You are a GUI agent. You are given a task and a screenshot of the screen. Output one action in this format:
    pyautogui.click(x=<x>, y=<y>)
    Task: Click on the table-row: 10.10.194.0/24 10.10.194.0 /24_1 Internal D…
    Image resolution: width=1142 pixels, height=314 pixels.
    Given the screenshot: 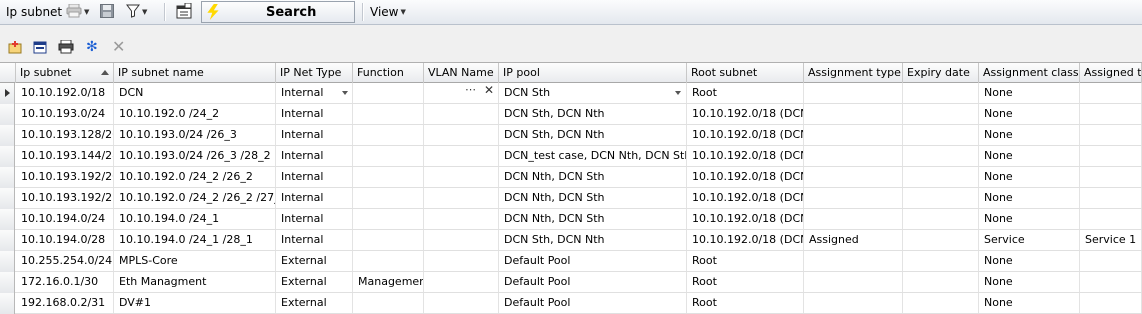 What is the action you would take?
    pyautogui.click(x=571, y=219)
    